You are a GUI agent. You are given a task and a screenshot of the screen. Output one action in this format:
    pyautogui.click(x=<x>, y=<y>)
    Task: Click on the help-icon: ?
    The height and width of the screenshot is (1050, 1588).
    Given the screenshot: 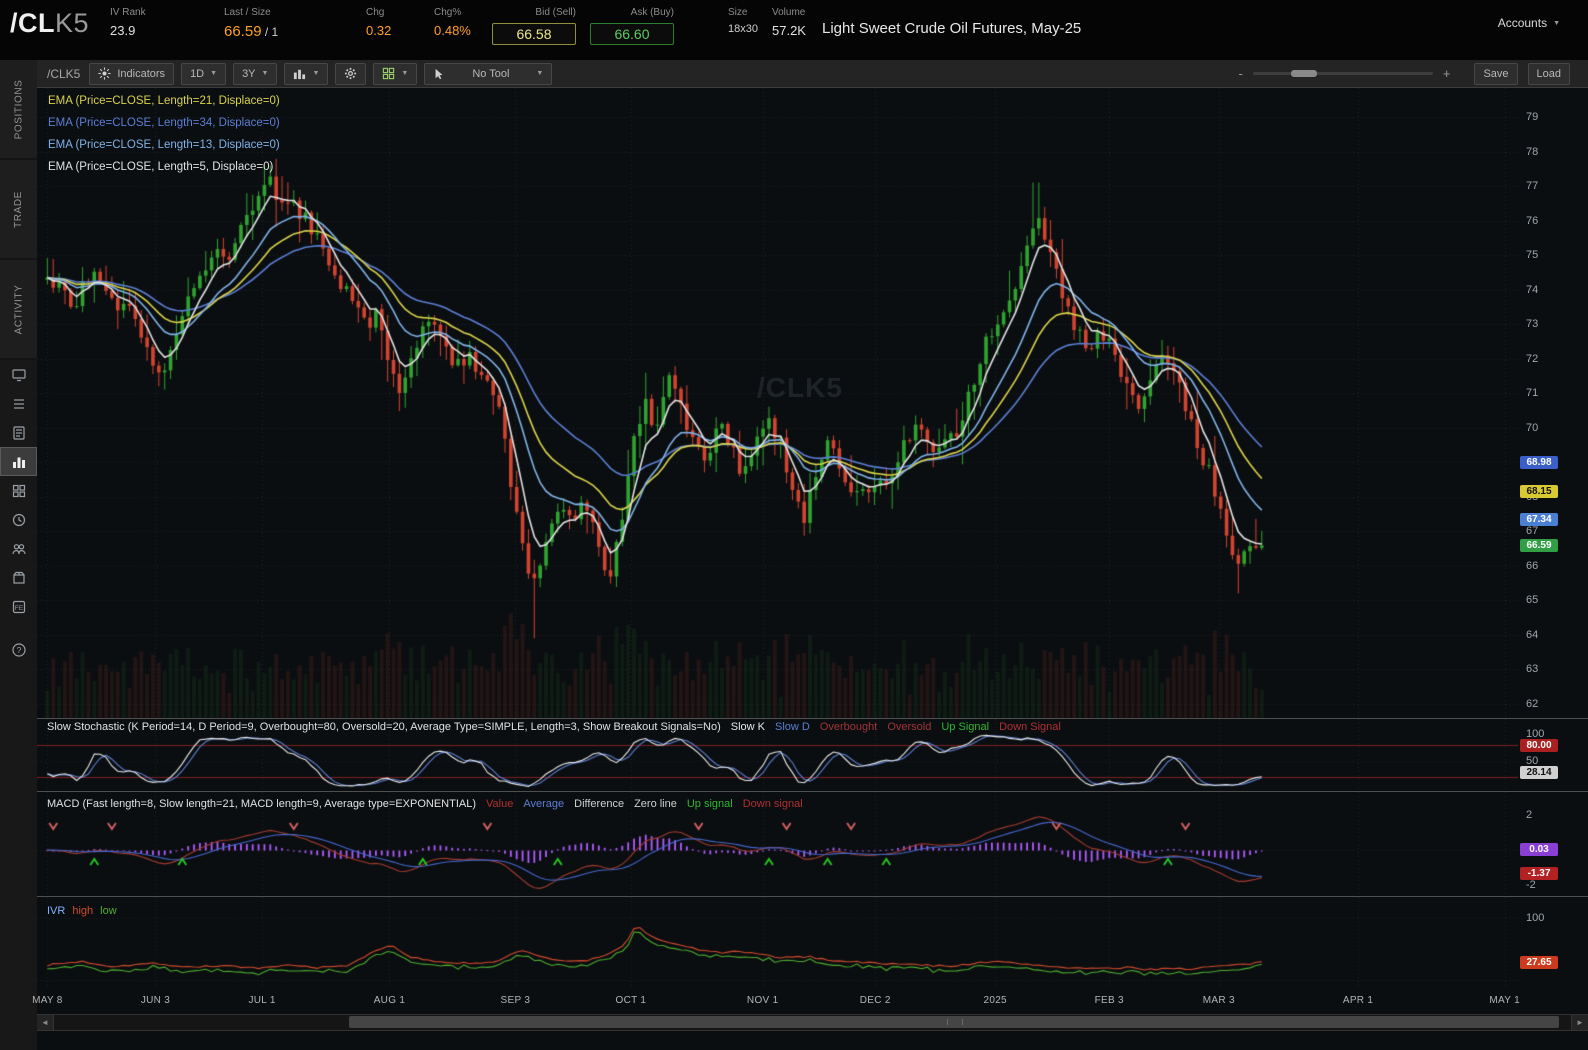 What is the action you would take?
    pyautogui.click(x=19, y=650)
    